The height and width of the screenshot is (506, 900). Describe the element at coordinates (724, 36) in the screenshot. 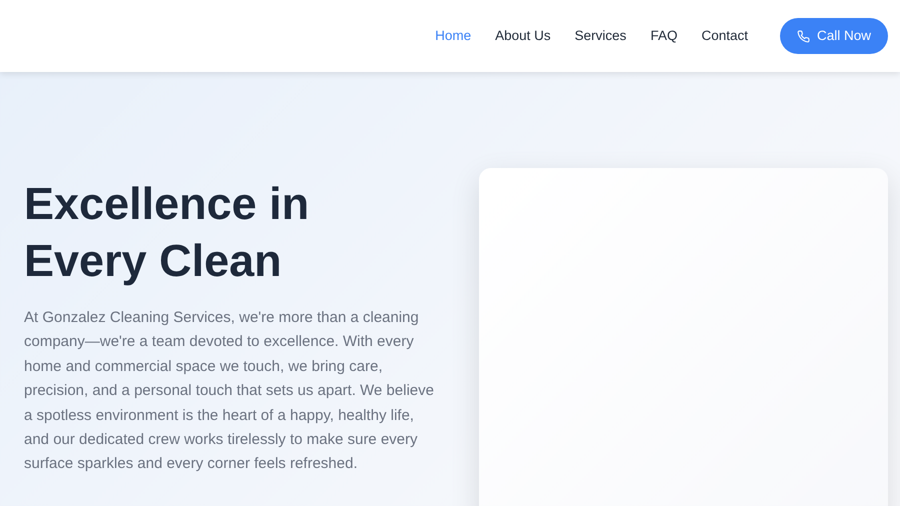

I see `nav-link: Contact` at that location.